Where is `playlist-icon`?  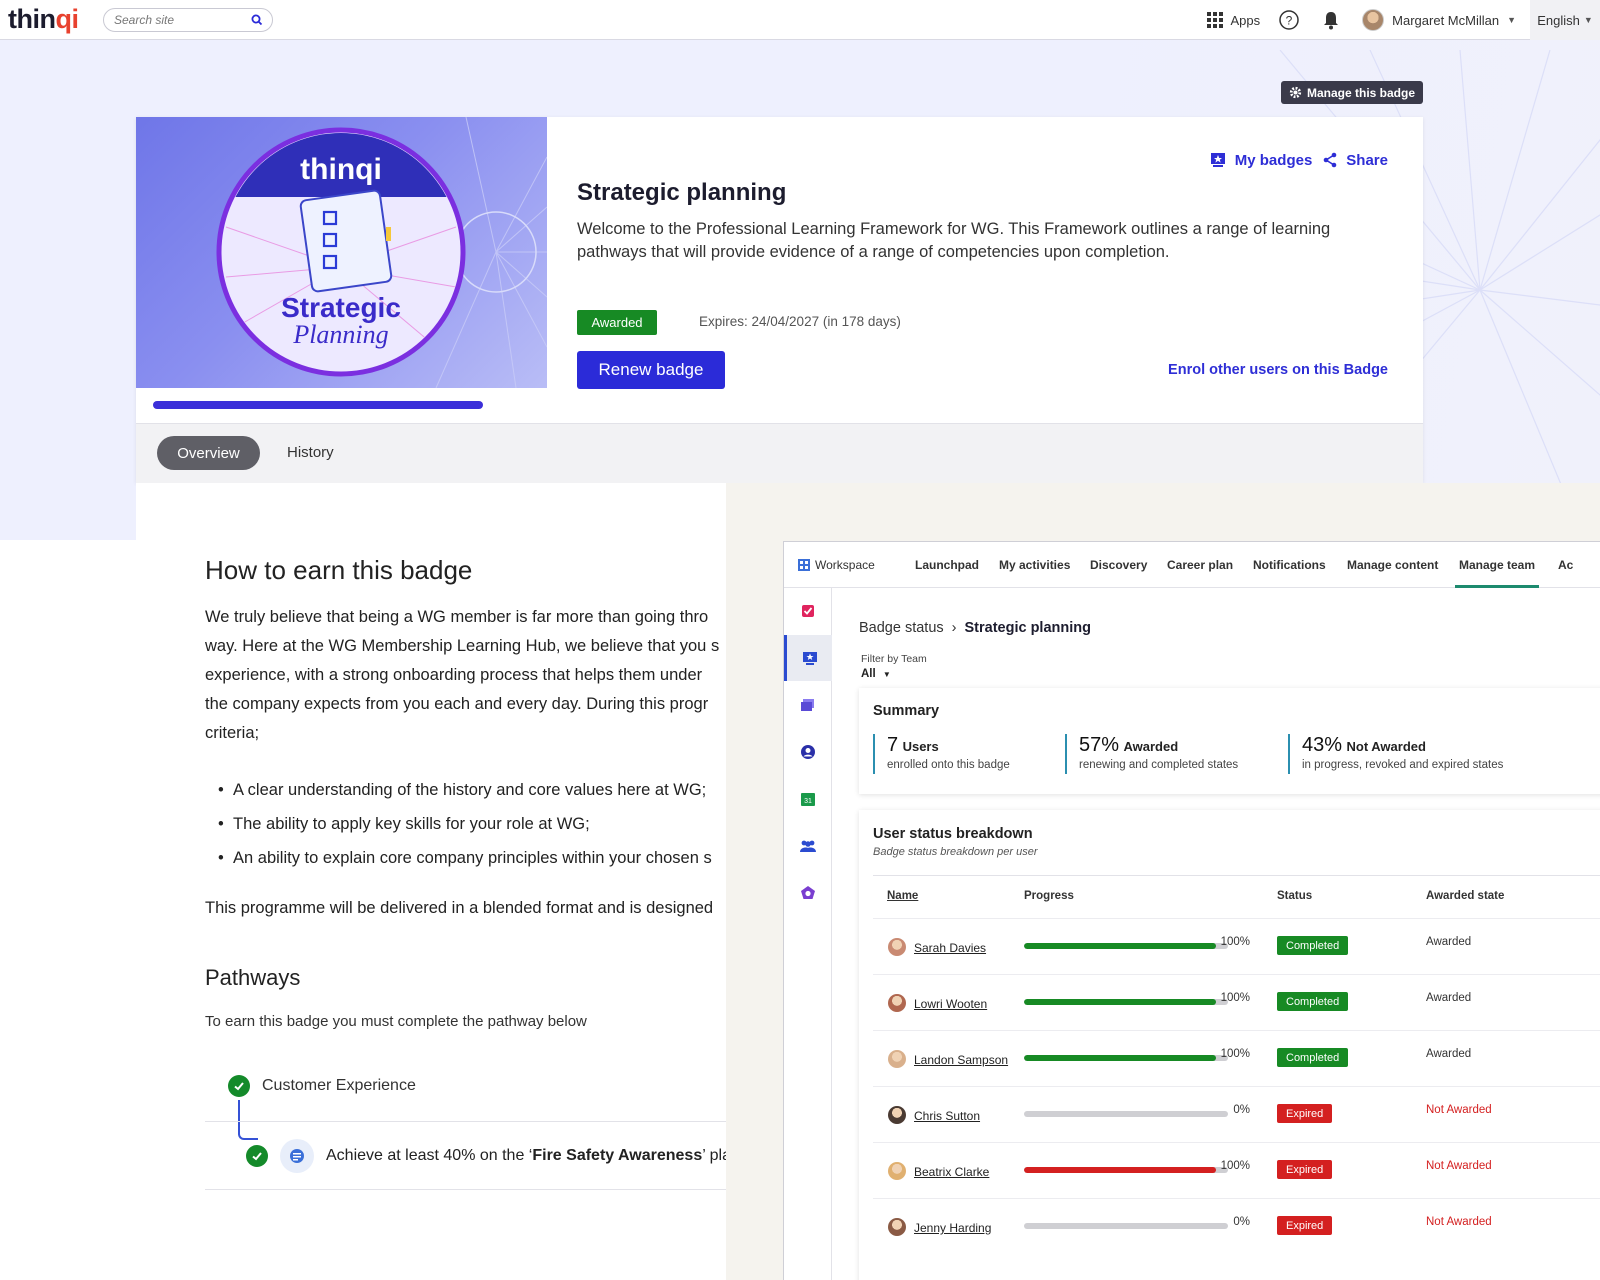 playlist-icon is located at coordinates (297, 1156).